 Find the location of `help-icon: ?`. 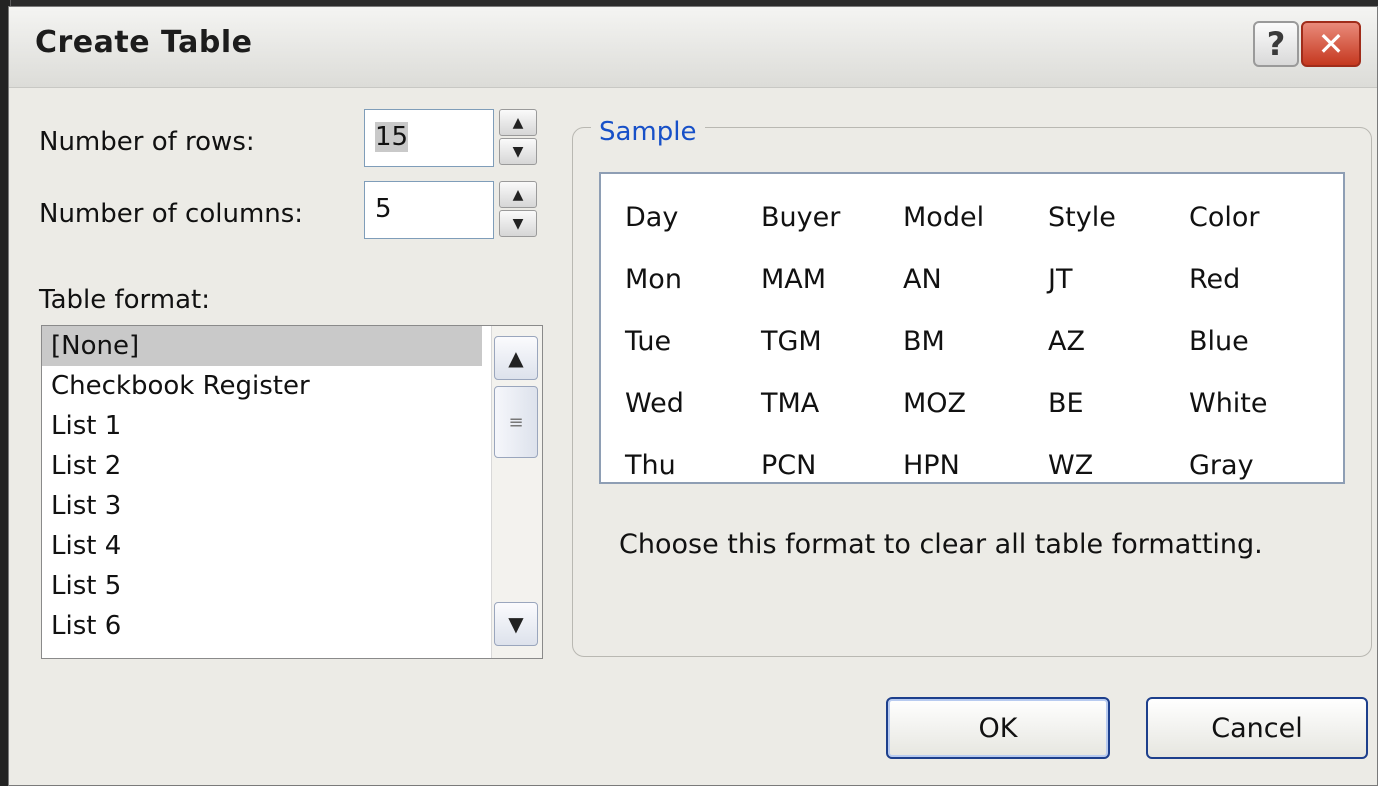

help-icon: ? is located at coordinates (1276, 44).